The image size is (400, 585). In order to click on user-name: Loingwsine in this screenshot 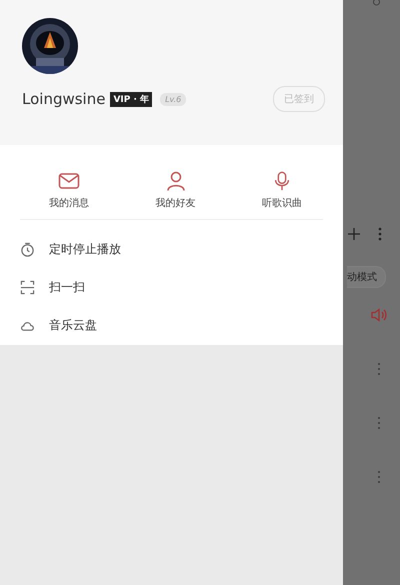, I will do `click(64, 99)`.